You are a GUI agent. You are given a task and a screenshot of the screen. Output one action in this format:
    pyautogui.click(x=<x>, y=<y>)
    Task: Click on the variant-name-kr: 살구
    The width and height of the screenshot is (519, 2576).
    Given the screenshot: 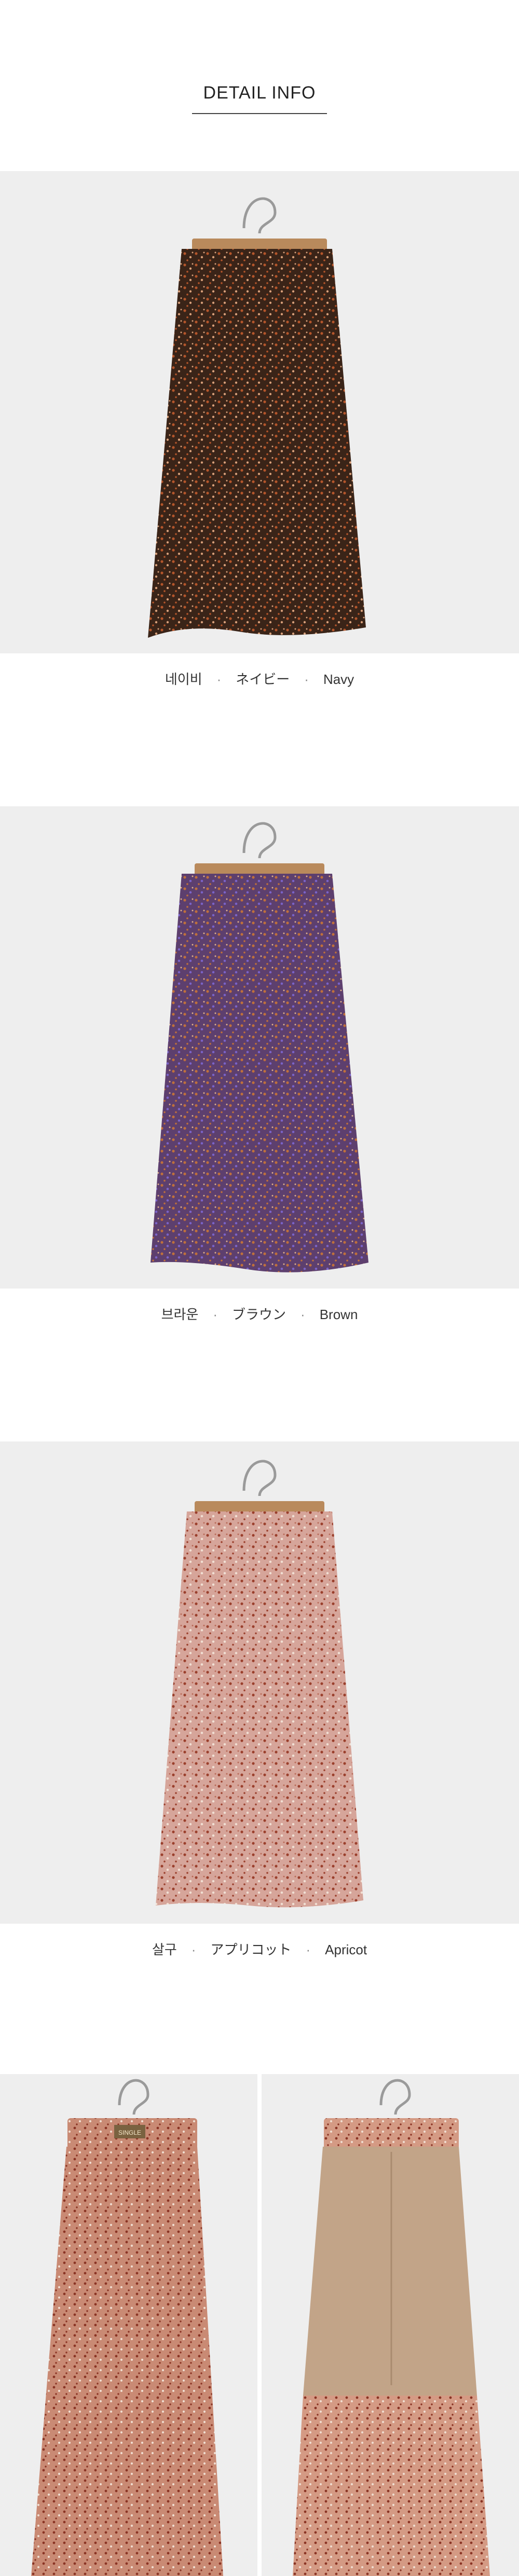 What is the action you would take?
    pyautogui.click(x=164, y=1949)
    